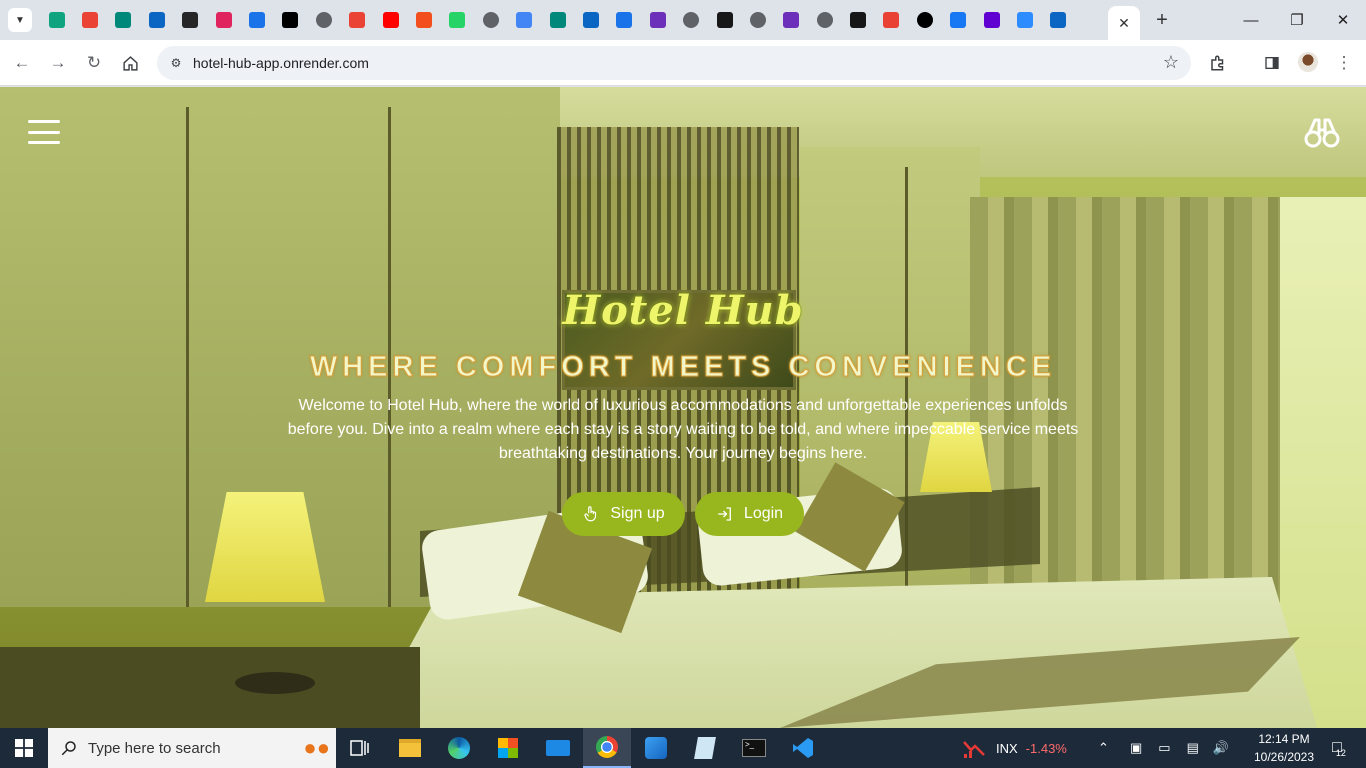 The height and width of the screenshot is (768, 1366). I want to click on stock-widget: INX -1.43%, so click(1014, 748).